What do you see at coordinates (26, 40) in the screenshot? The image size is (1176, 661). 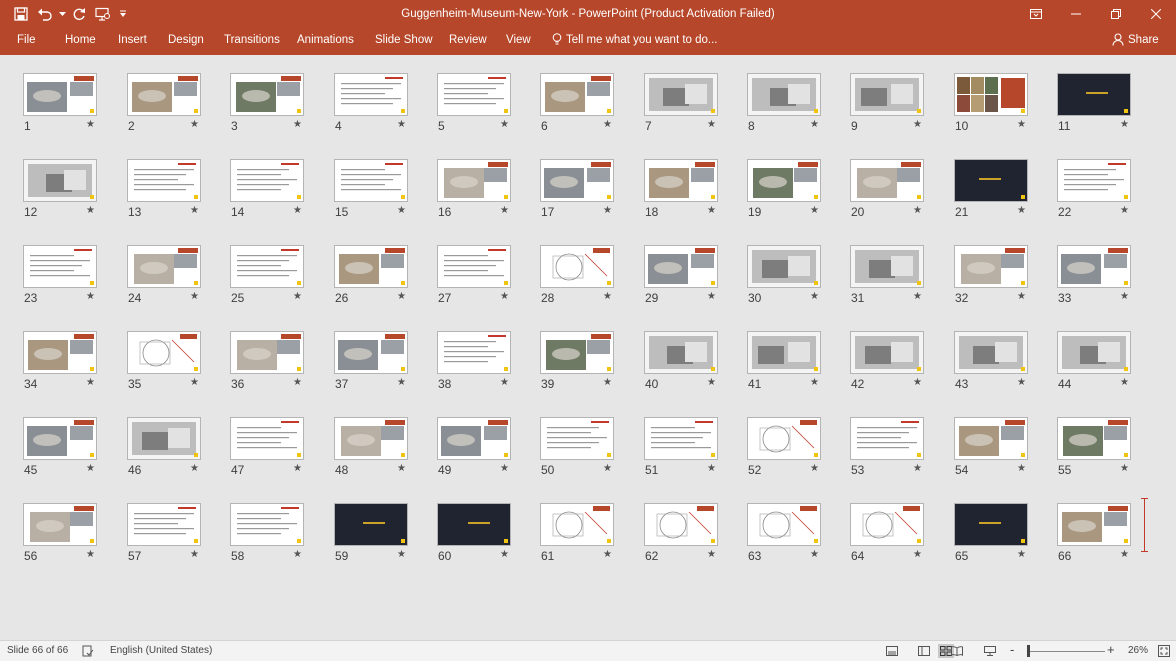 I see `tab-file: File` at bounding box center [26, 40].